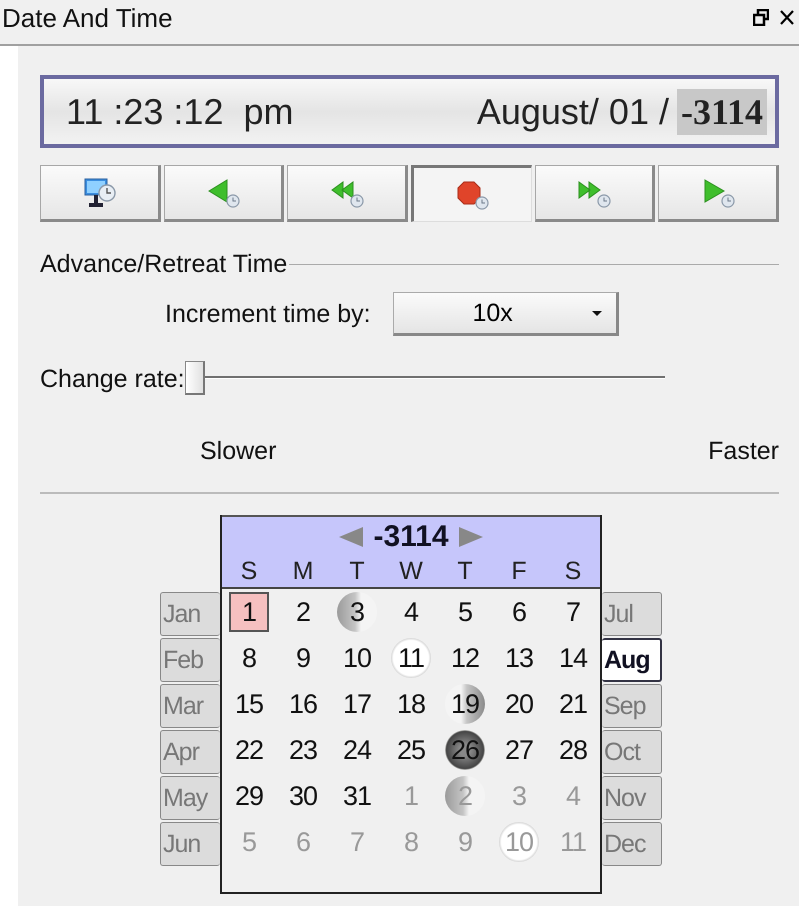 This screenshot has height=916, width=799. Describe the element at coordinates (718, 193) in the screenshot. I see `play-button` at that location.